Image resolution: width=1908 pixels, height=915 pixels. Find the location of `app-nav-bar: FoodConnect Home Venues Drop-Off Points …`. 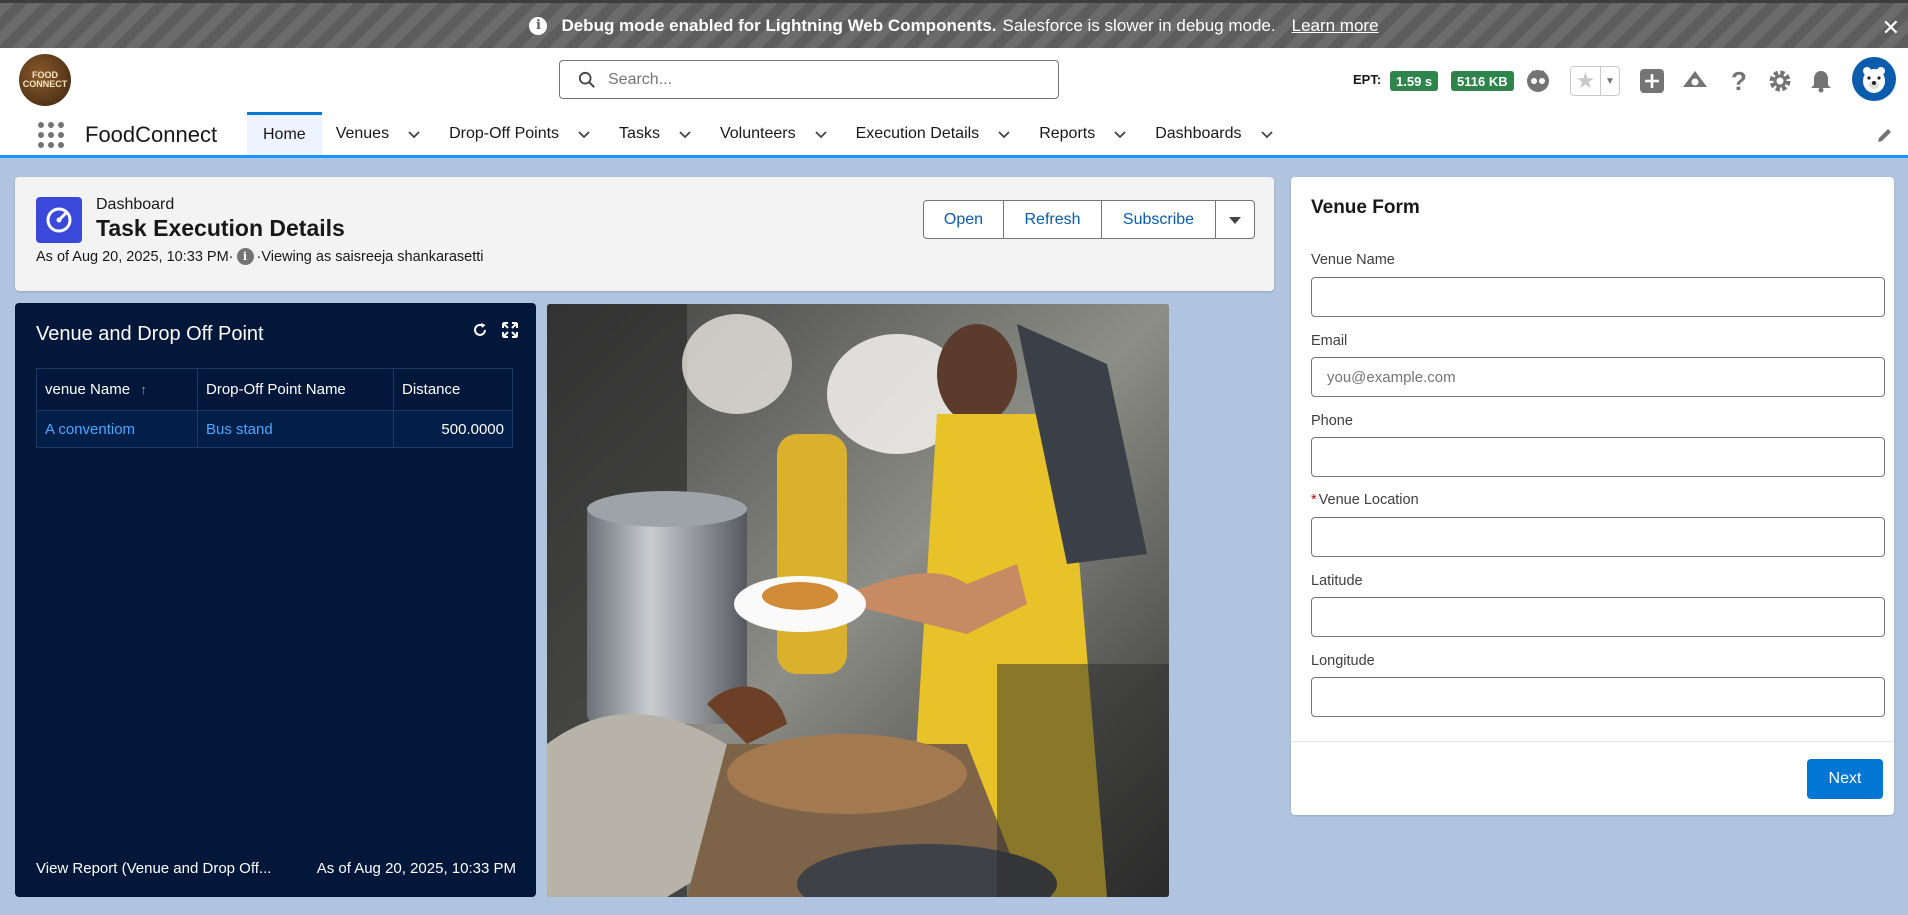

app-nav-bar: FoodConnect Home Venues Drop-Off Points … is located at coordinates (954, 135).